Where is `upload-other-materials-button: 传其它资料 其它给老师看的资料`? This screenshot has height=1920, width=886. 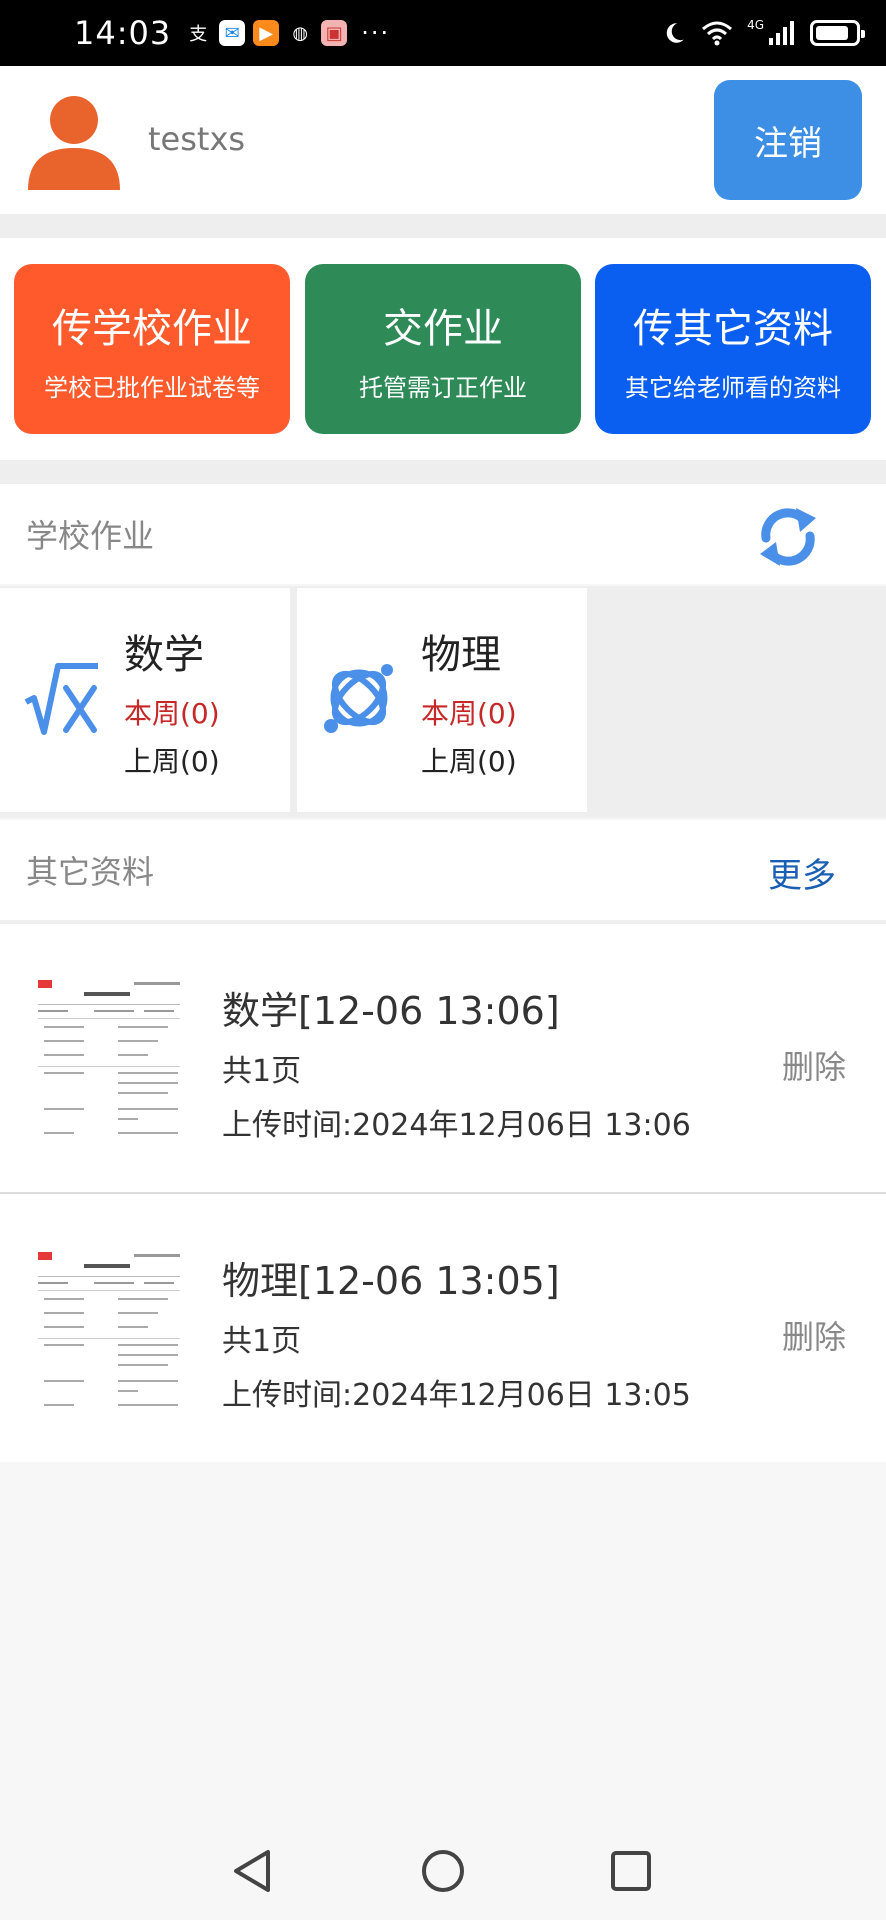 upload-other-materials-button: 传其它资料 其它给老师看的资料 is located at coordinates (733, 349).